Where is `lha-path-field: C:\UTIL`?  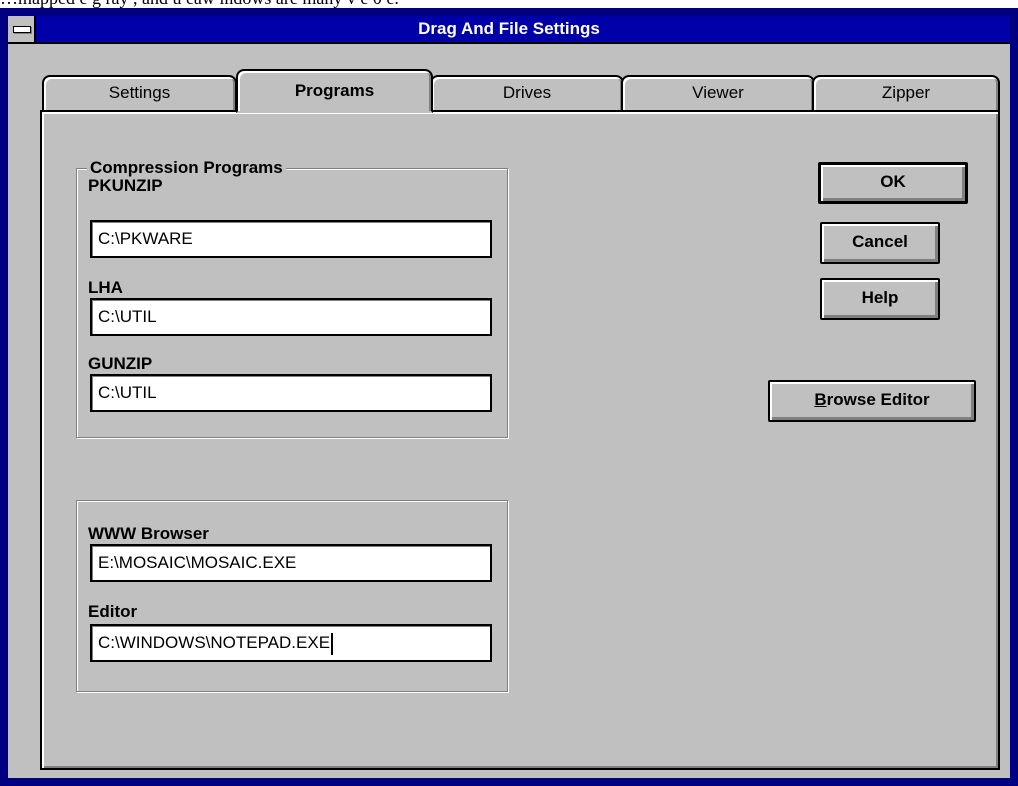 lha-path-field: C:\UTIL is located at coordinates (291, 317).